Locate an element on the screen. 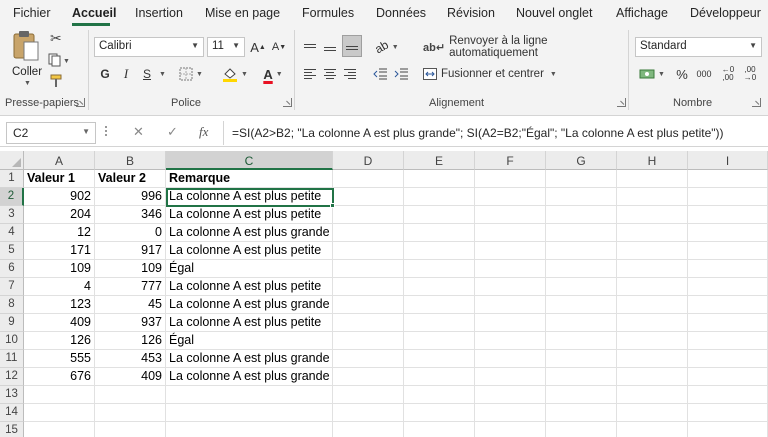 This screenshot has width=768, height=437. cell-d11 is located at coordinates (368, 359).